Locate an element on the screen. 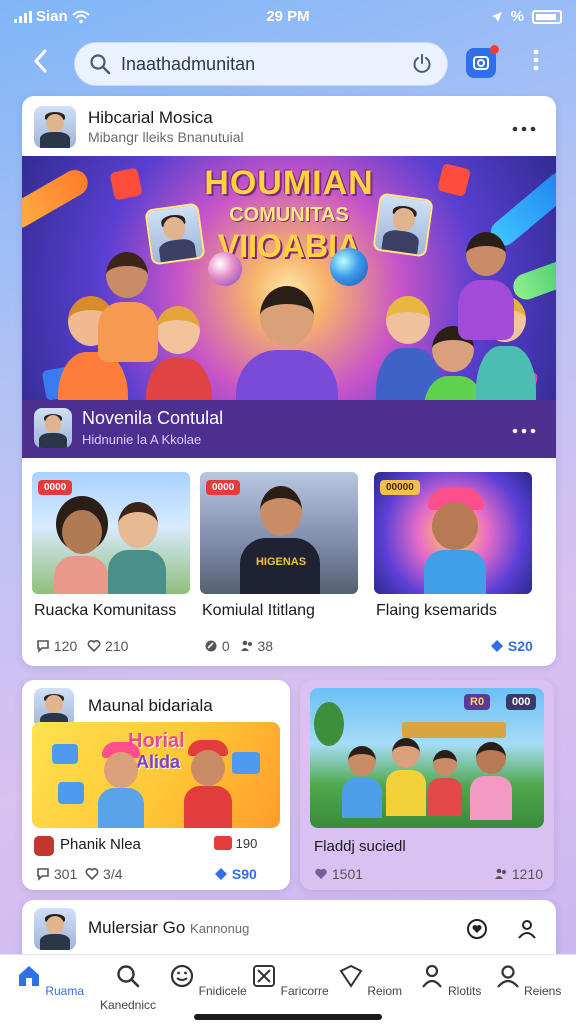 The width and height of the screenshot is (576, 1024). author-name: Mulersiar Go Kannonug is located at coordinates (168, 928).